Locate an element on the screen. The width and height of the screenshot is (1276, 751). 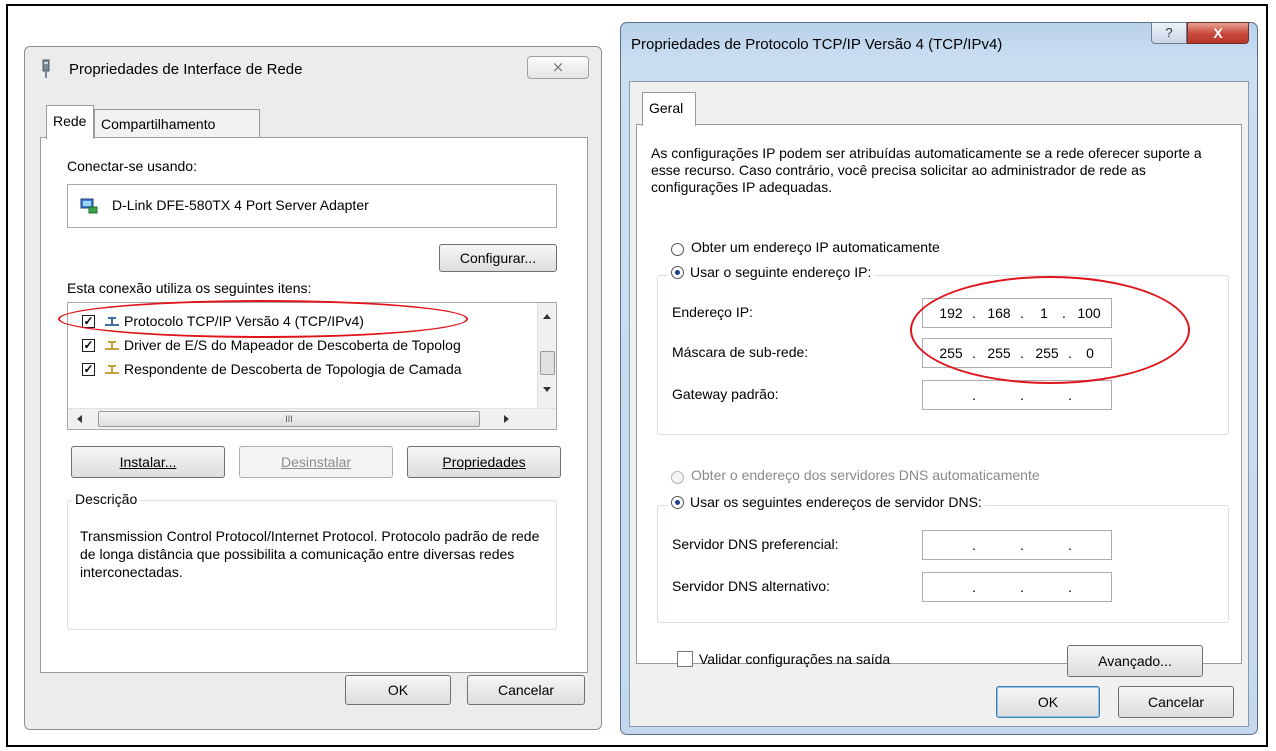
dns-alternate-label: Servidor DNS alternativo: is located at coordinates (751, 586).